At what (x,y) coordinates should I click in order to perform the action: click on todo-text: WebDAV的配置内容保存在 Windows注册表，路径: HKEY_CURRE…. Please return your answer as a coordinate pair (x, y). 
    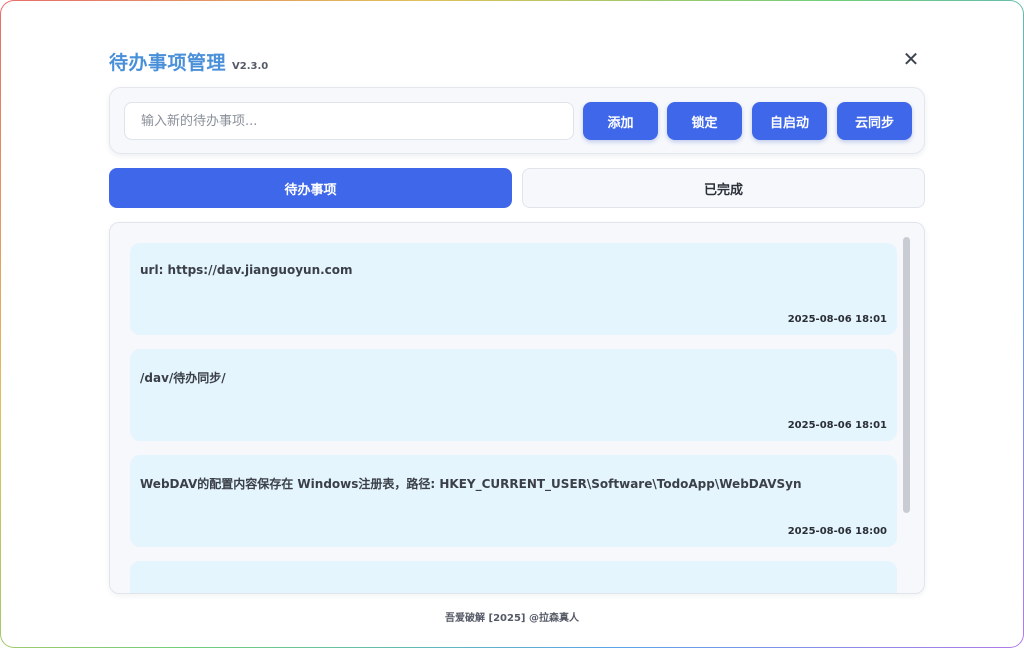
    Looking at the image, I should click on (471, 484).